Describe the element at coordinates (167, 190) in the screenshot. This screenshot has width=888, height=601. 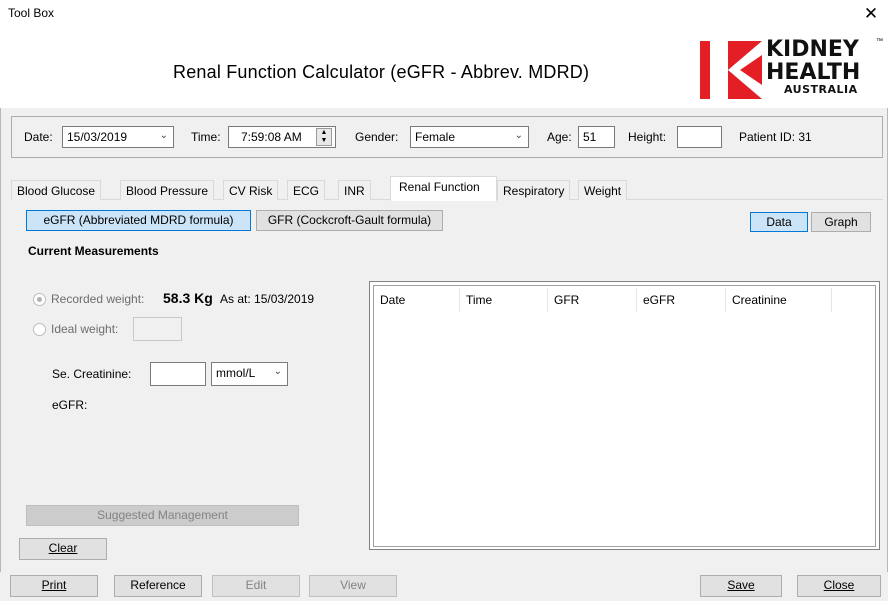
I see `tab-blood-pressure: Blood Pressure` at that location.